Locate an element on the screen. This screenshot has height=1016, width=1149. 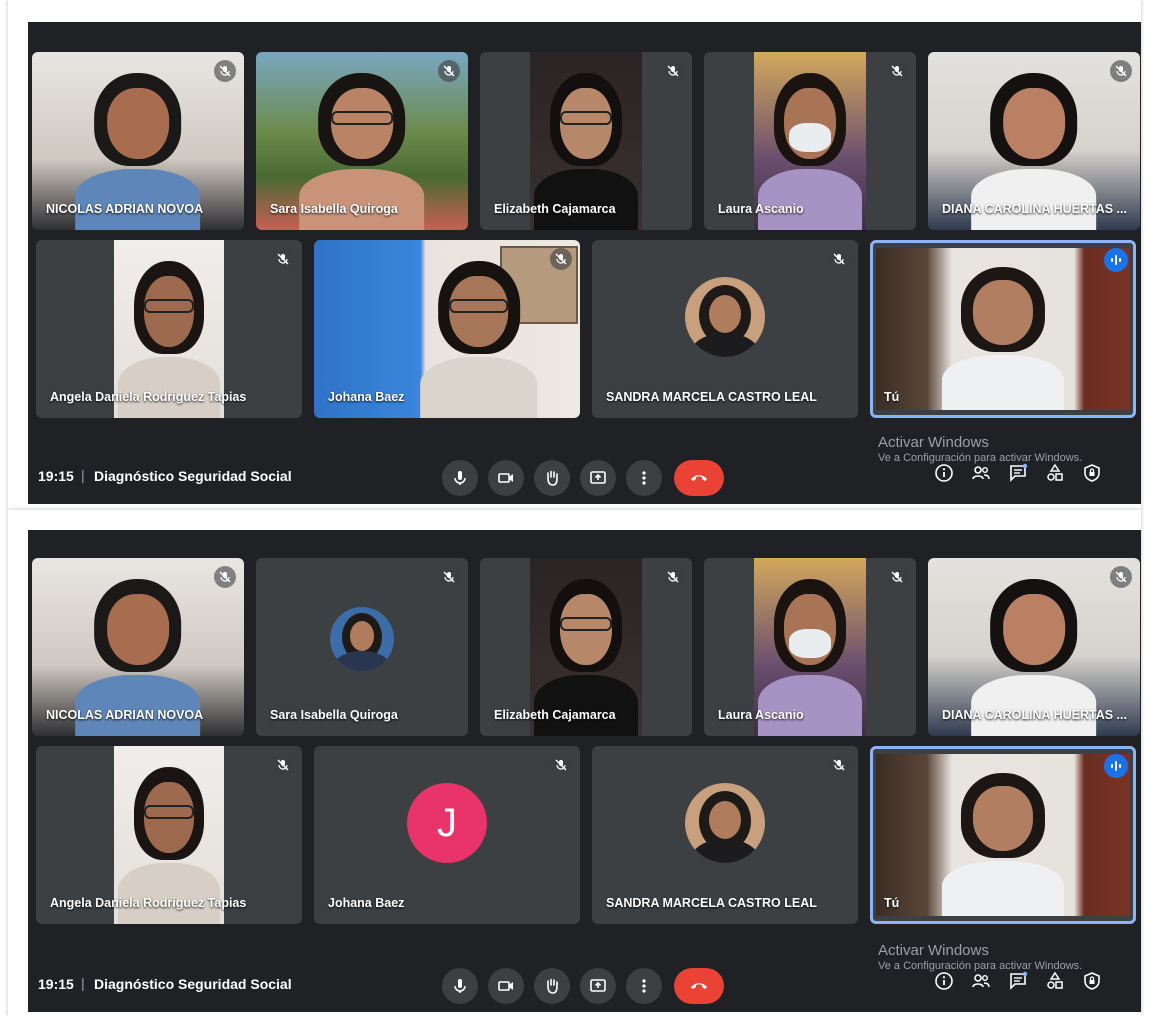
activities-icon is located at coordinates (1055, 980).